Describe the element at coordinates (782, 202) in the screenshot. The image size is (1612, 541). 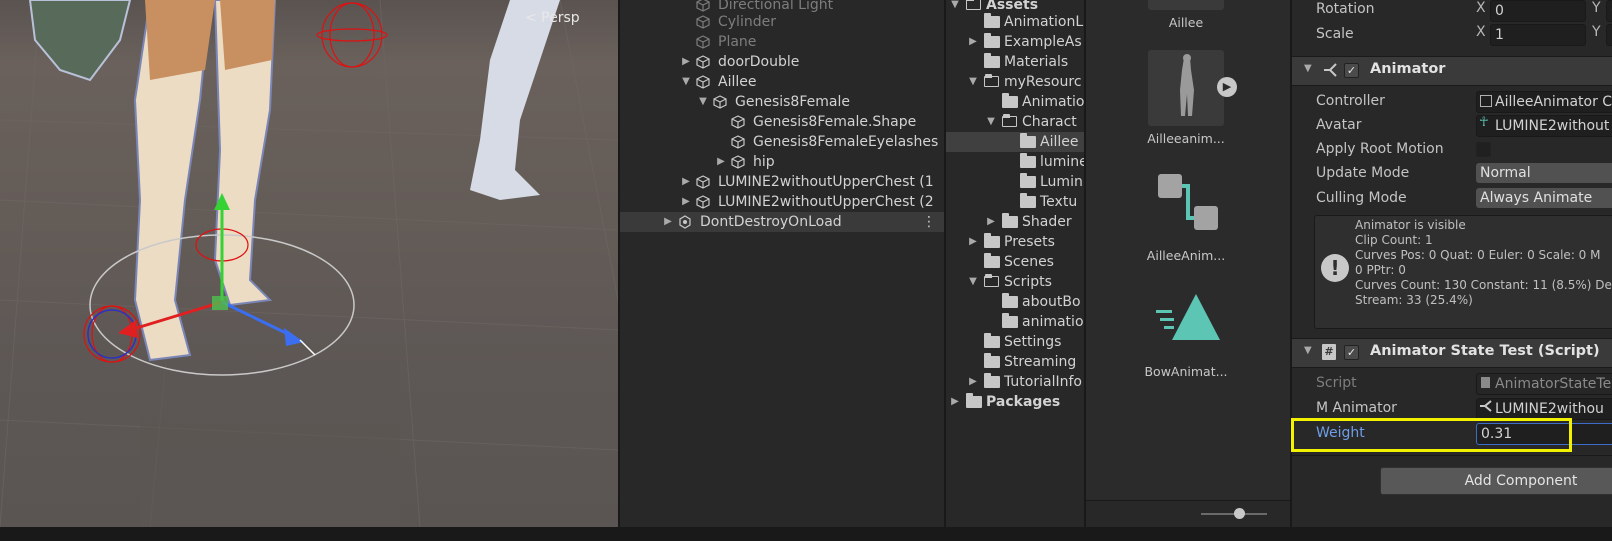
I see `hierarchy-item: ▶ LUMINE2withoutUpperChest (2` at that location.